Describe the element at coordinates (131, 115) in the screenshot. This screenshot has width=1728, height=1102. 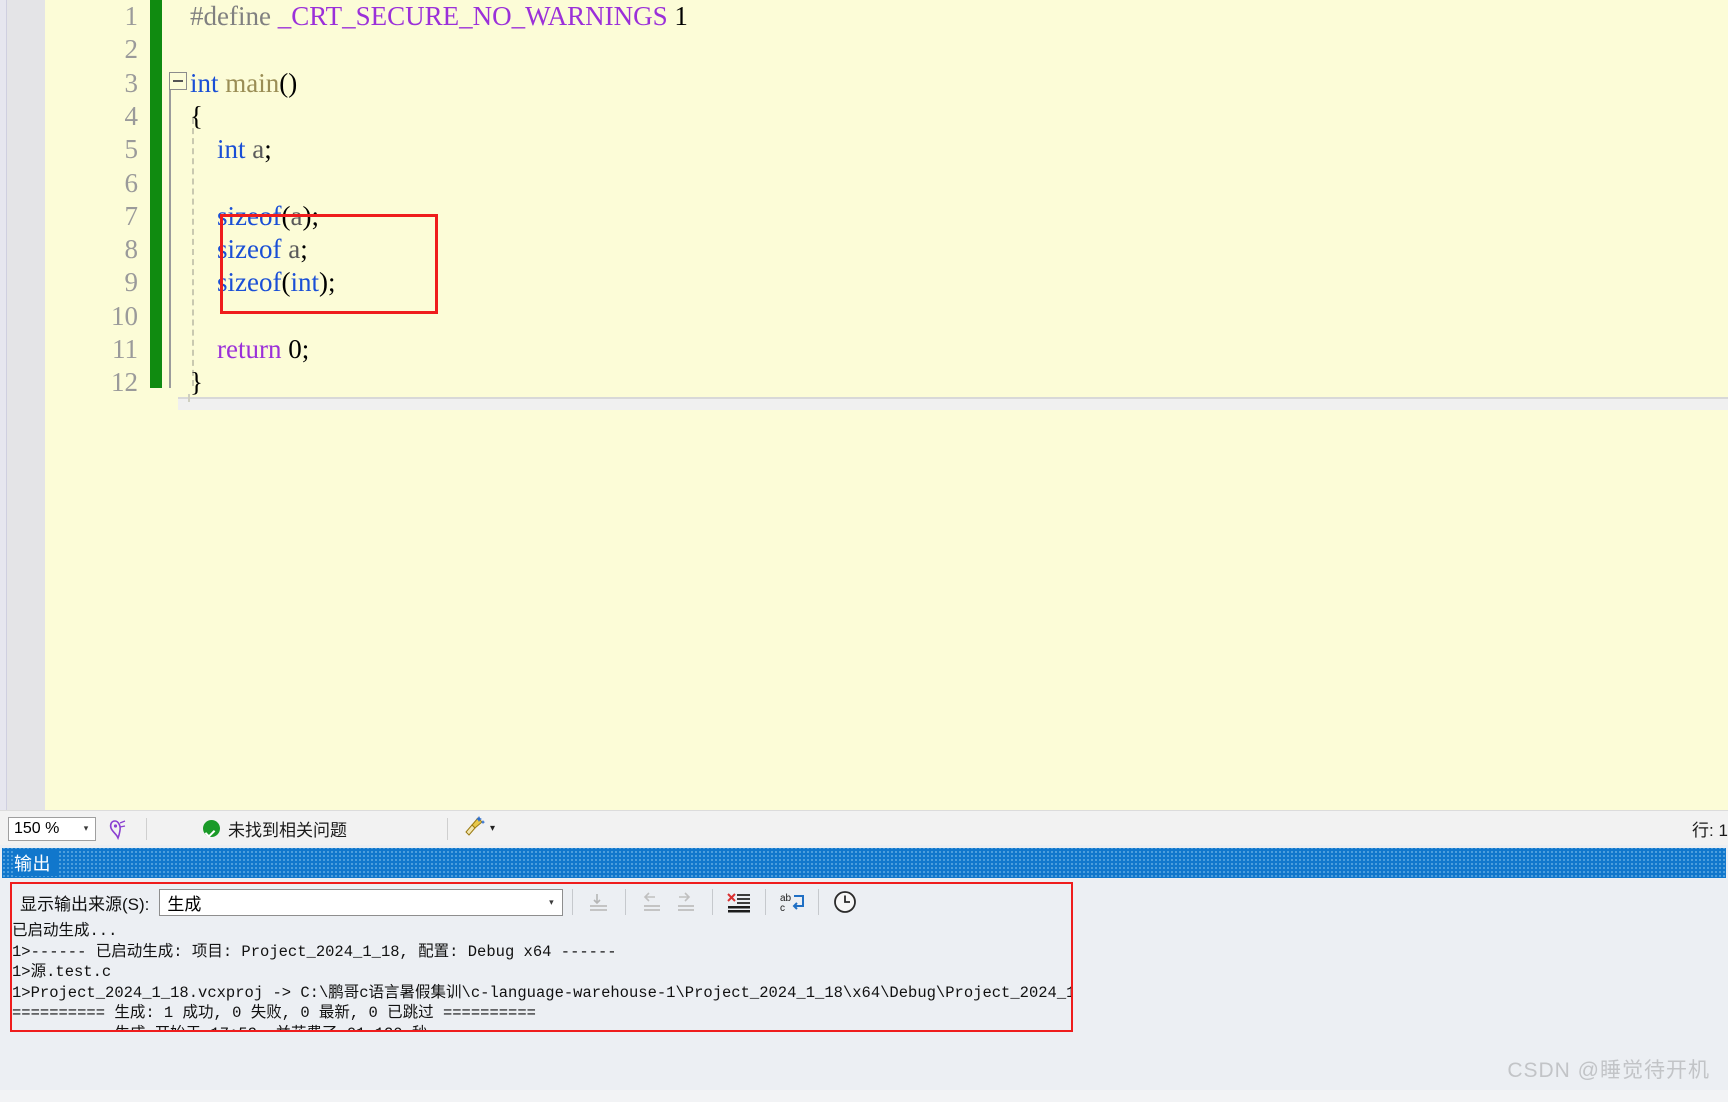
I see `line-number: 4` at that location.